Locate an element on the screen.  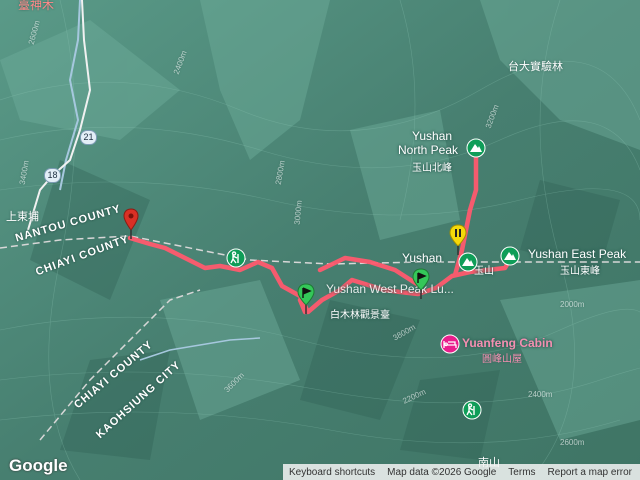
terms-link: Terms is located at coordinates (521, 472).